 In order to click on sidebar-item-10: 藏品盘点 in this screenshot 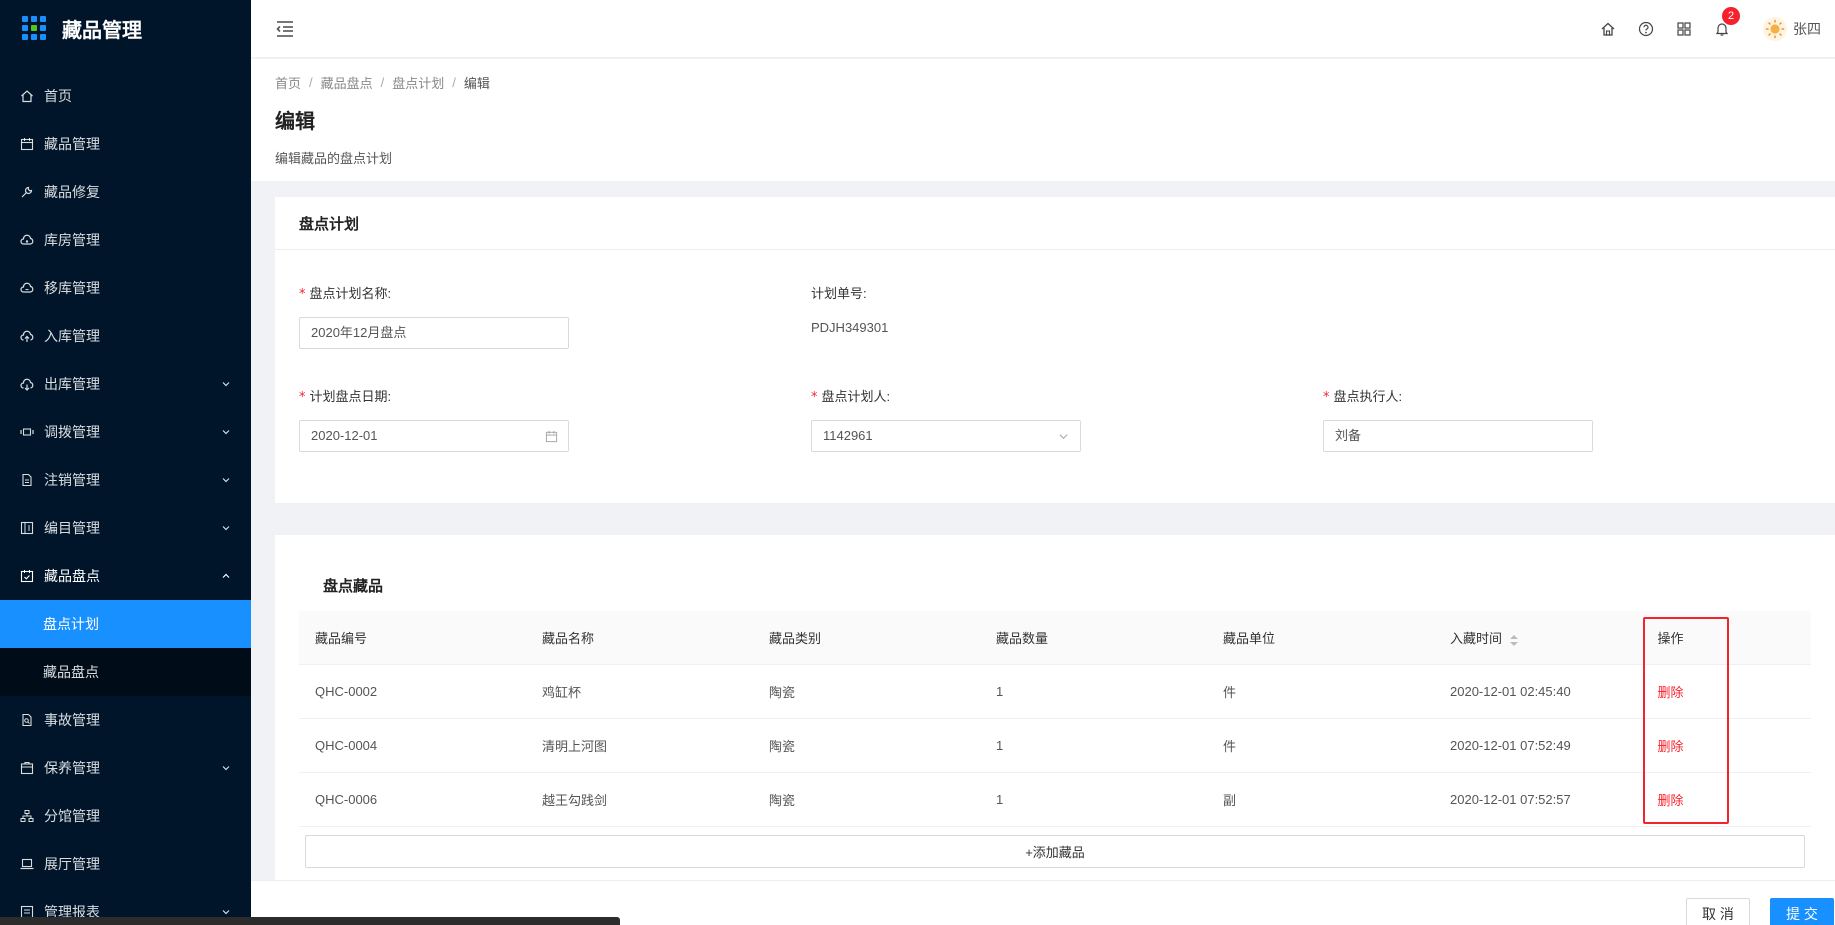, I will do `click(125, 576)`.